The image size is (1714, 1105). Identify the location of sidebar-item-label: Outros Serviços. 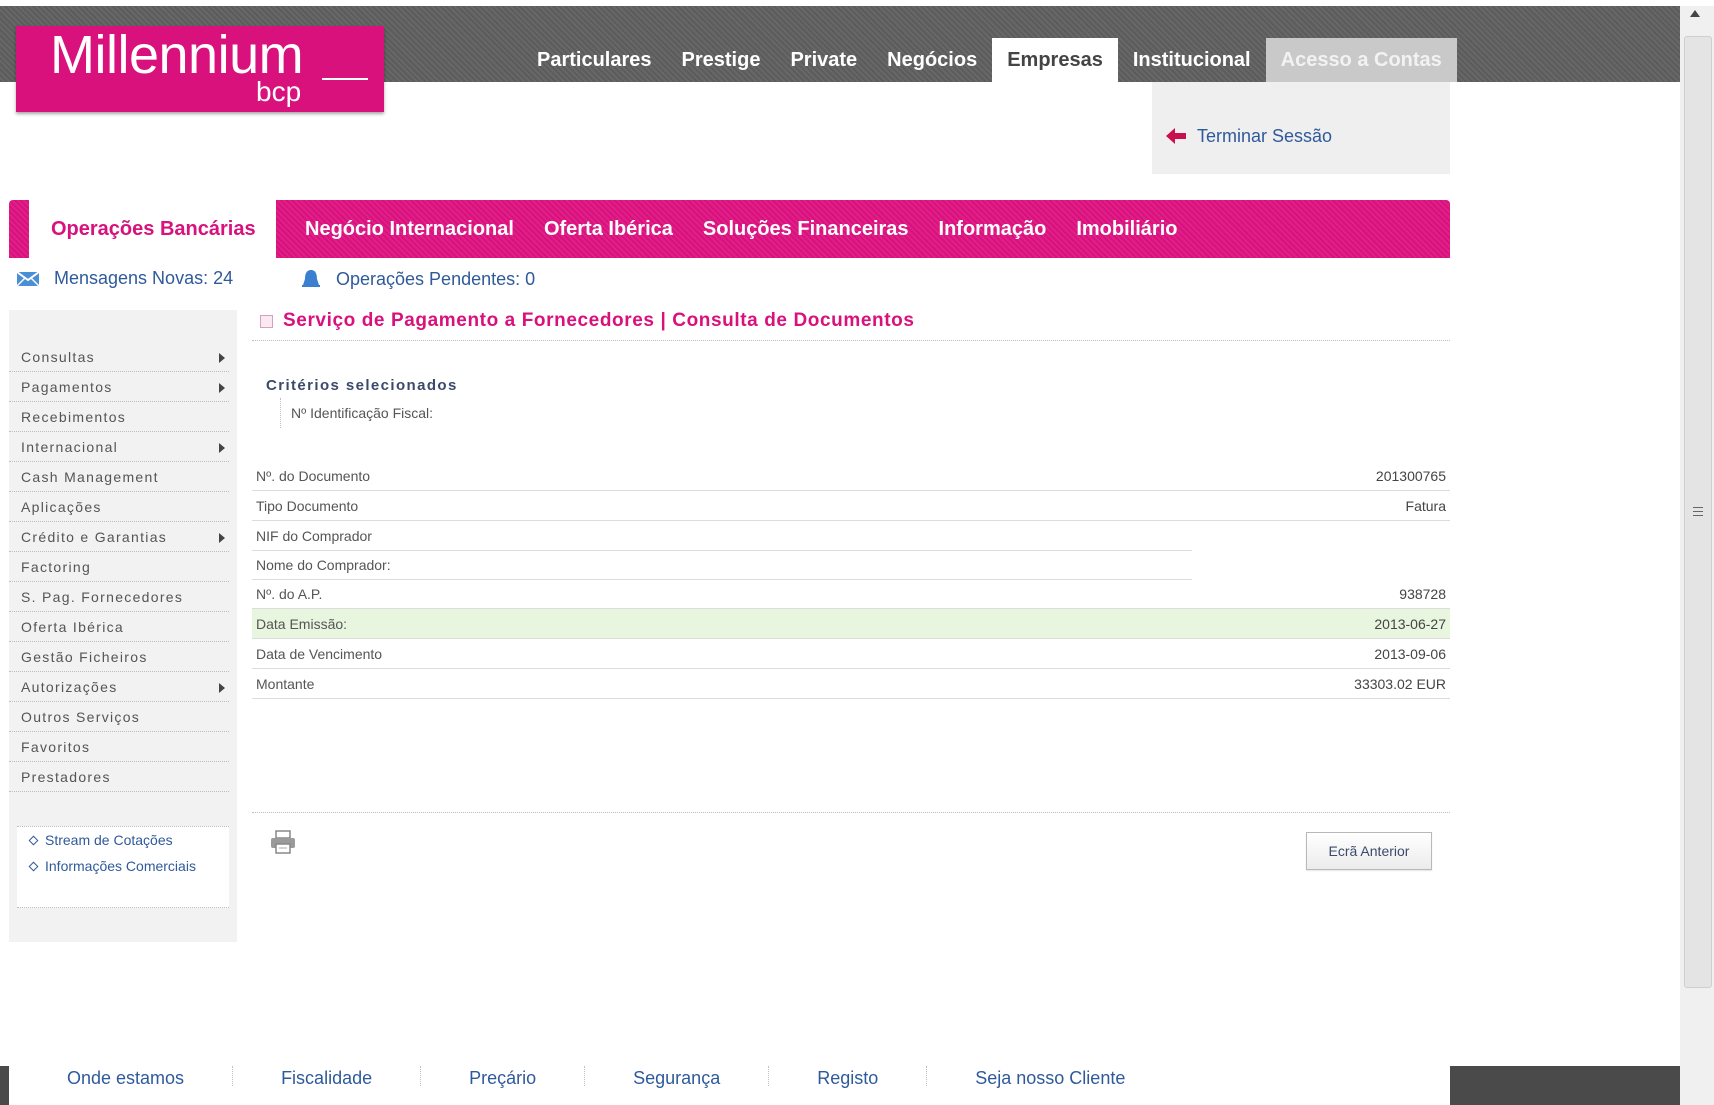
(81, 717).